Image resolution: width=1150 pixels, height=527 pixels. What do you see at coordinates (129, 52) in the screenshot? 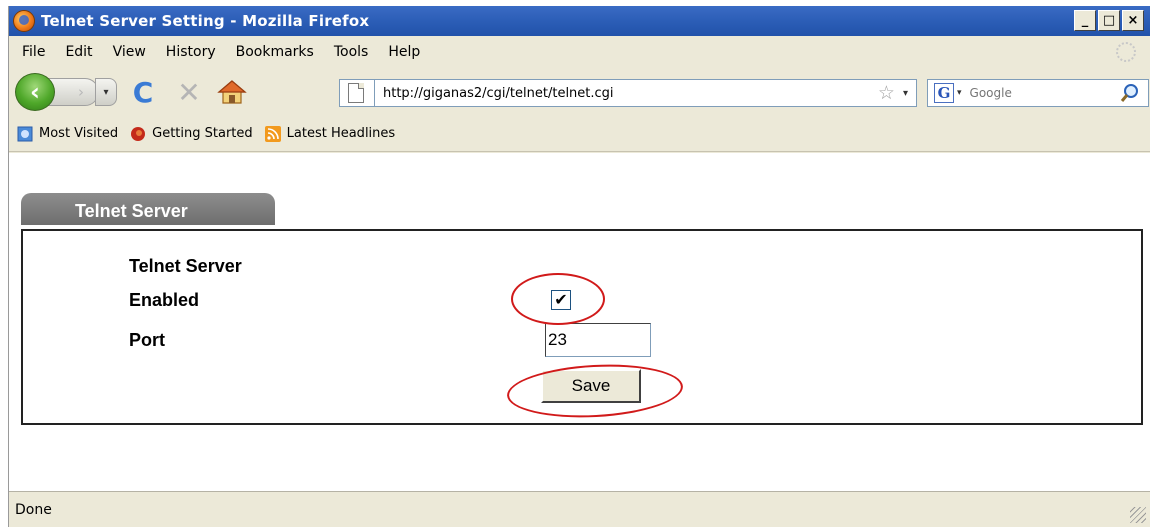
I see `menu-view: View` at bounding box center [129, 52].